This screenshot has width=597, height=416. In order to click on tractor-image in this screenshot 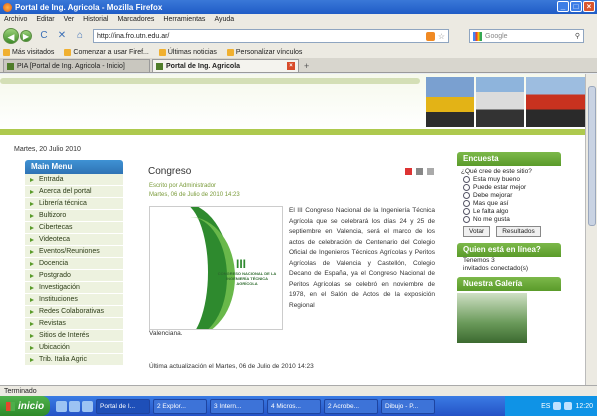, I will do `click(555, 102)`.